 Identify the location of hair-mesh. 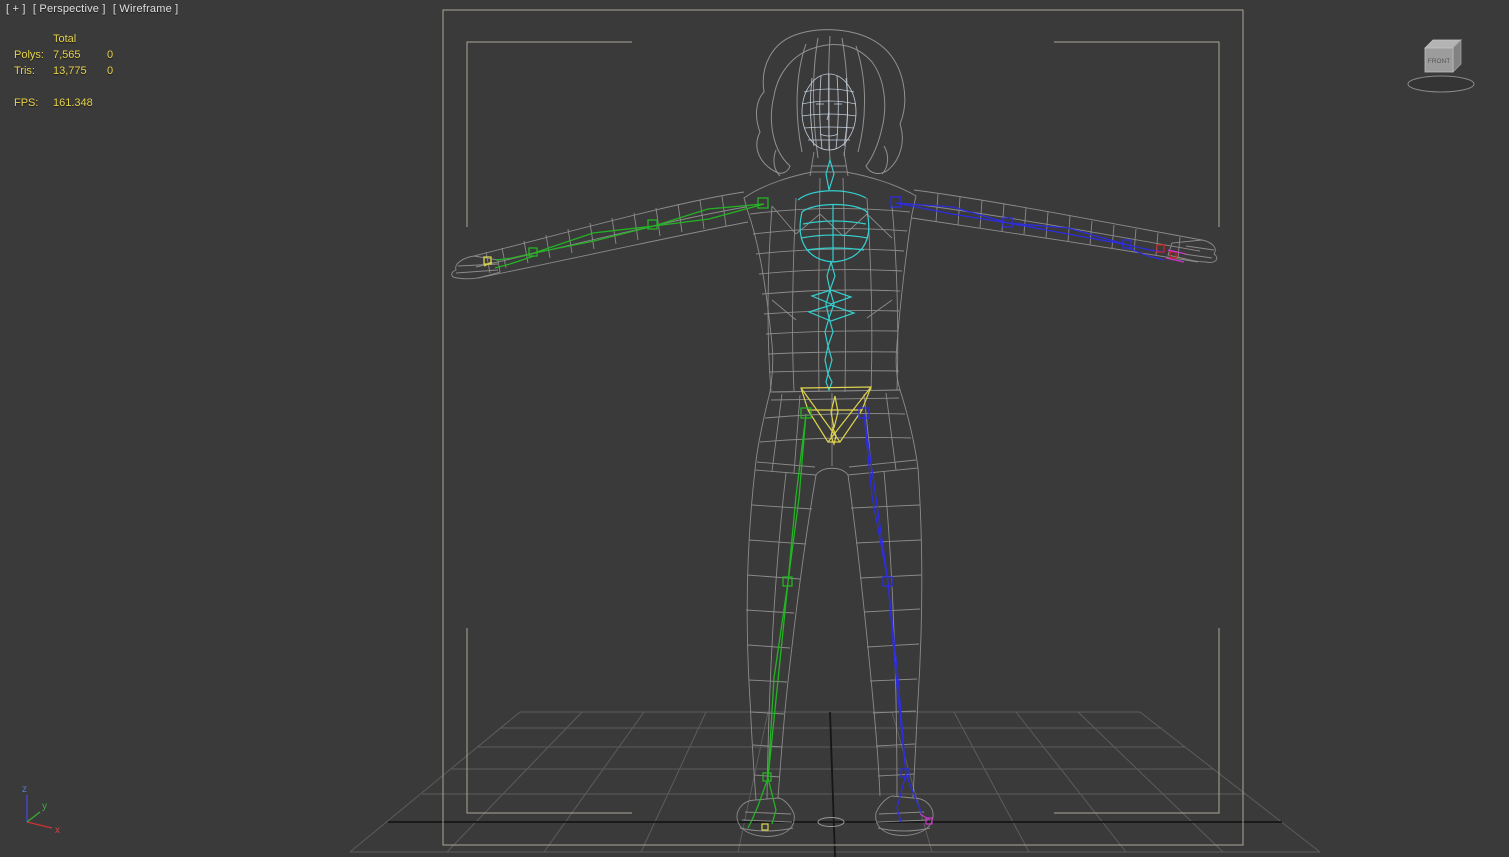
(831, 103).